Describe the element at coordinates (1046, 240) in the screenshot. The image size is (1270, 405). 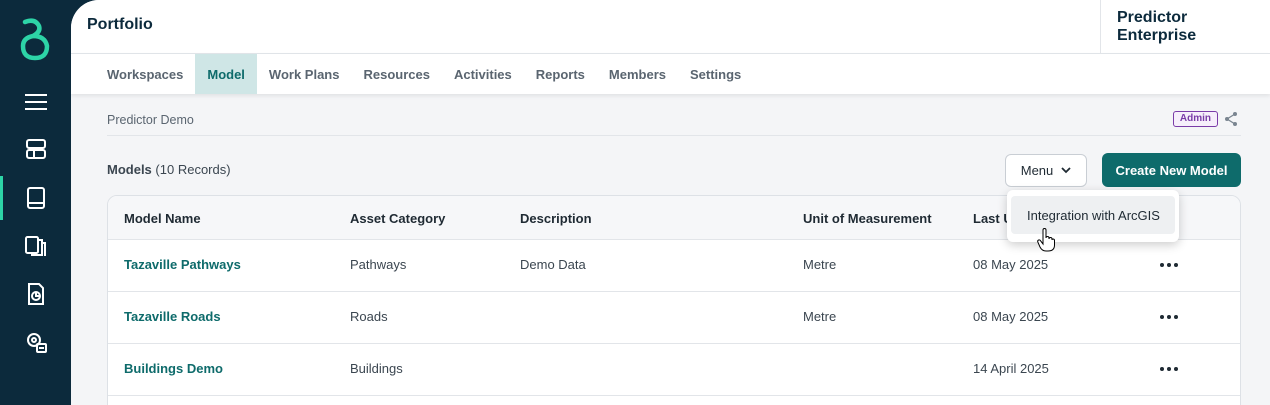
I see `hand-cursor-icon` at that location.